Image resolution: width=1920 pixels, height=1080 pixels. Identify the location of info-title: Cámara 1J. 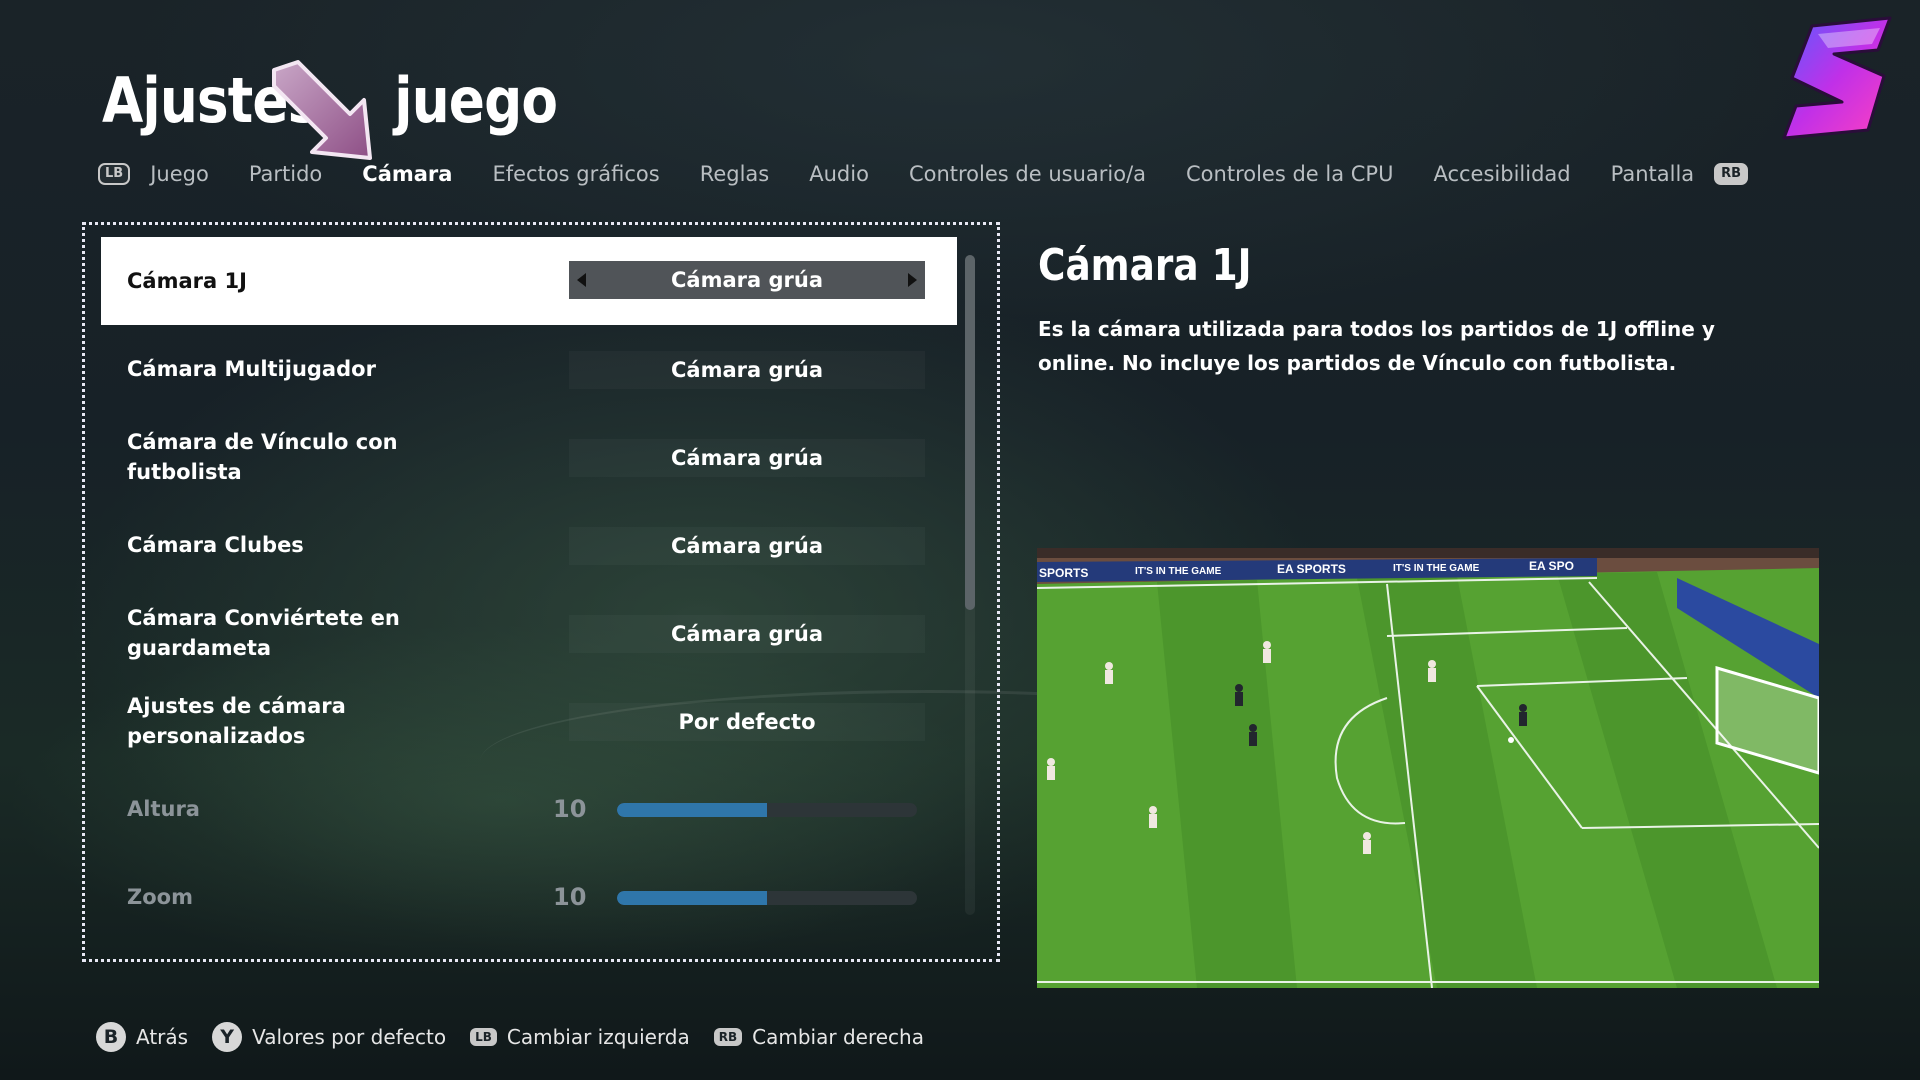
(1145, 265).